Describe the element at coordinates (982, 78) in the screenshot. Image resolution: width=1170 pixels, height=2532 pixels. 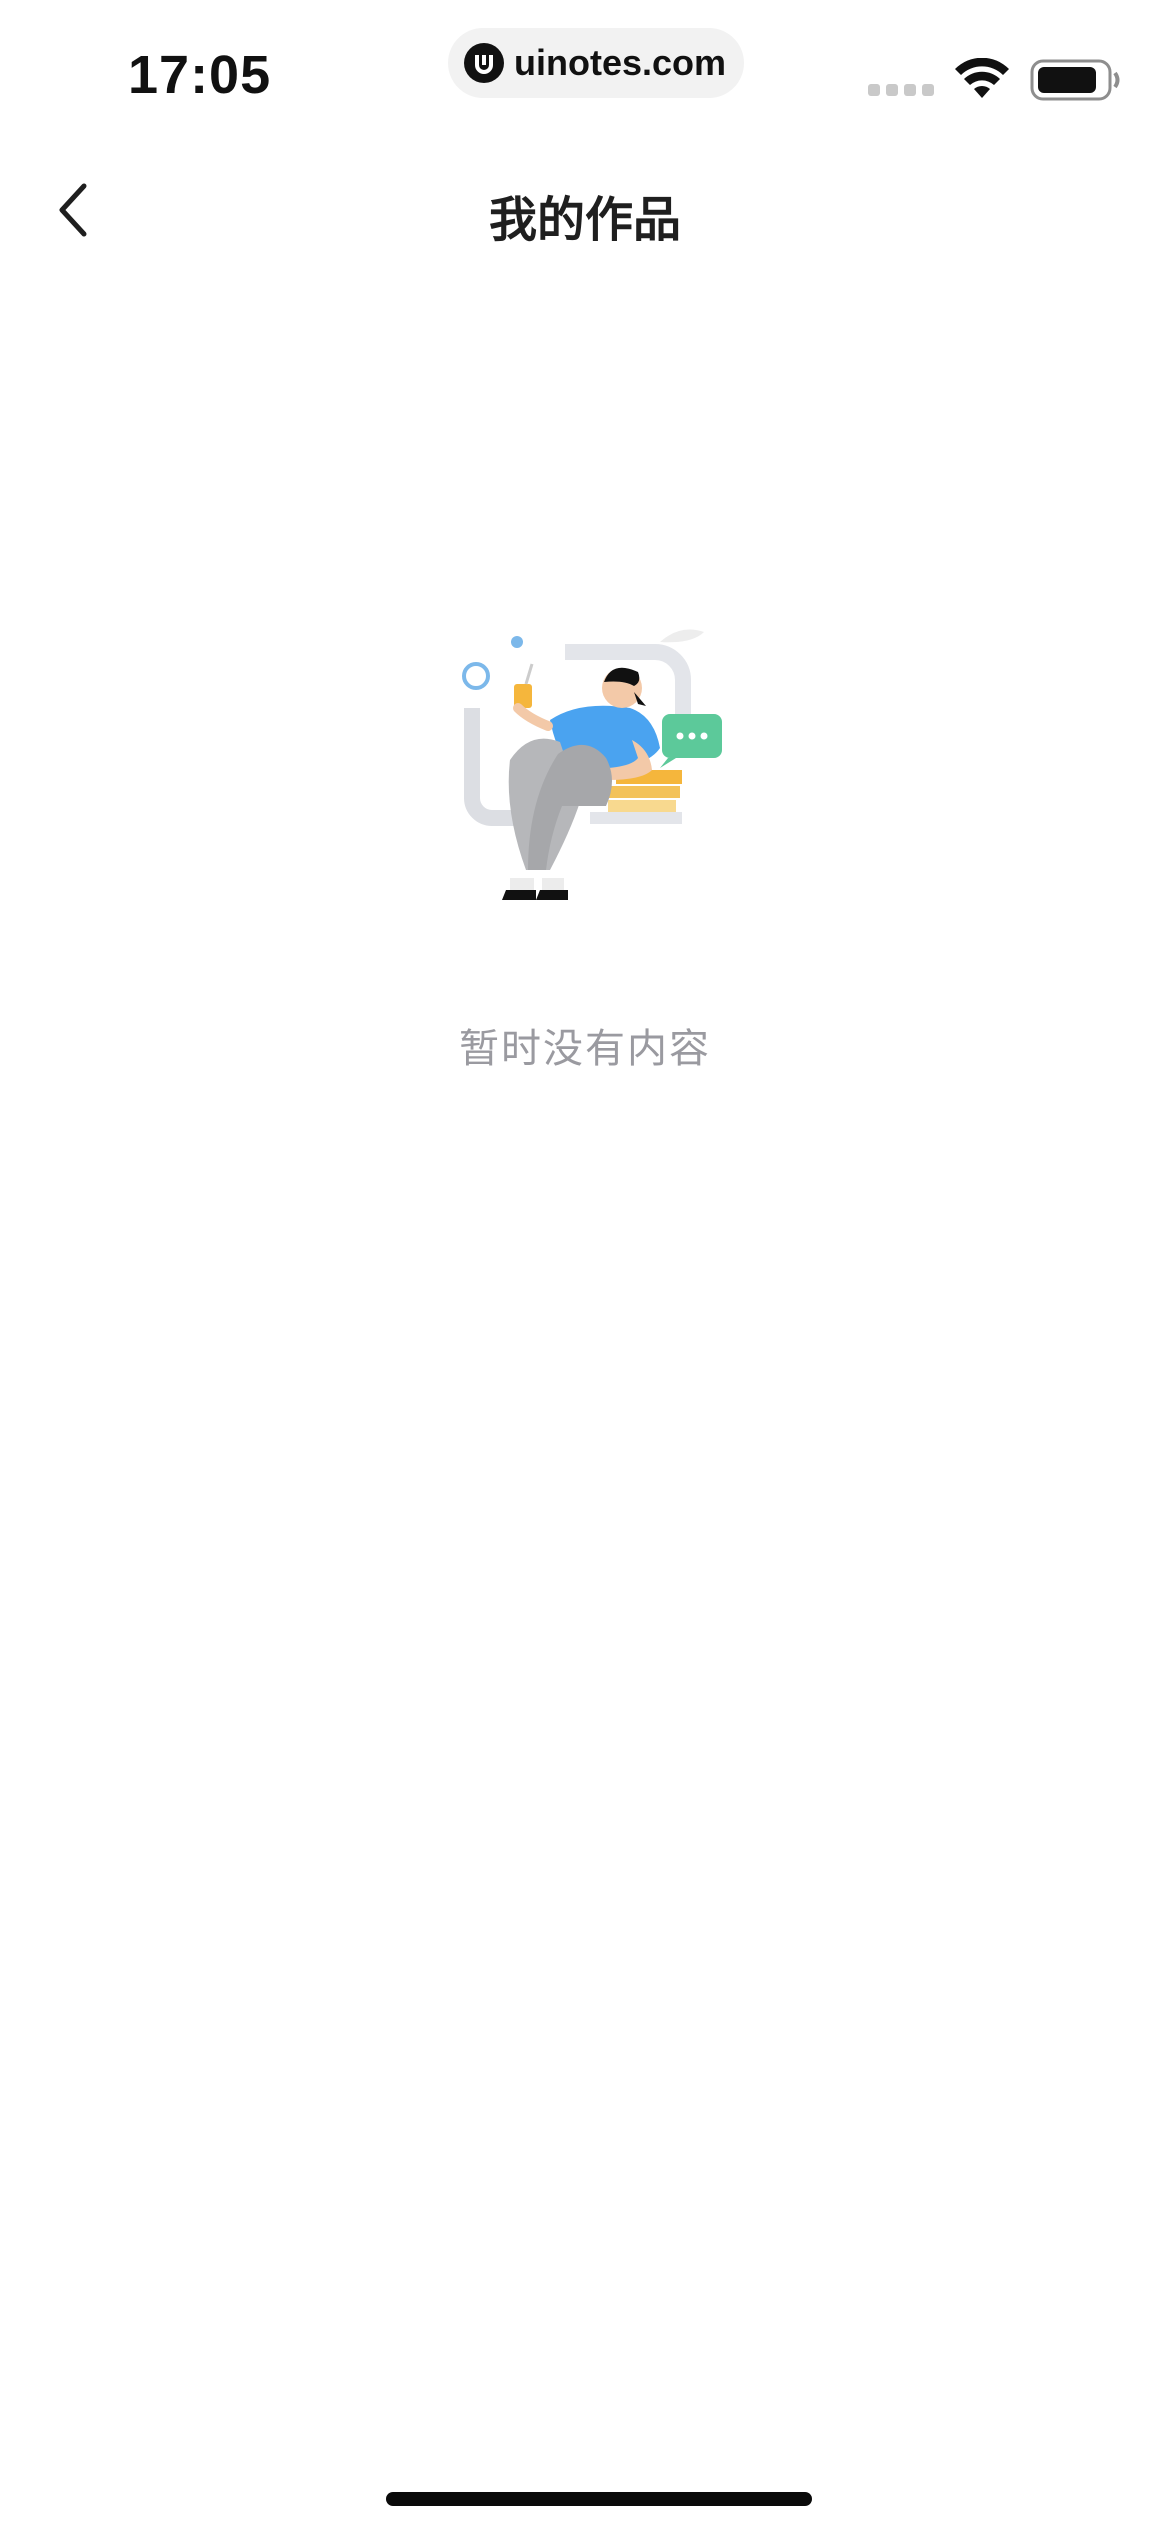
I see `wifi-icon` at that location.